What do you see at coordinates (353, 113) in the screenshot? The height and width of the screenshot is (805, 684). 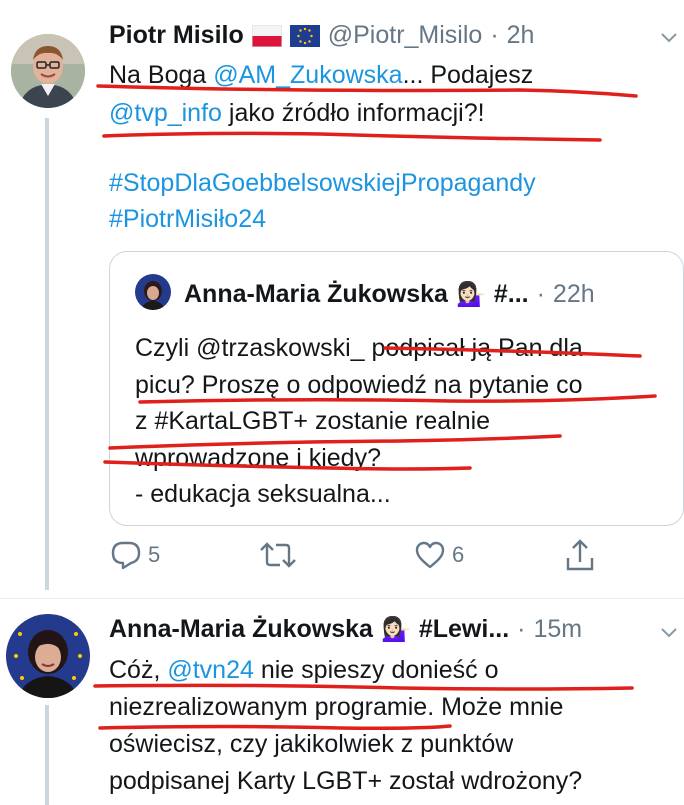 I see `text-segment: jako źródło informacji?!` at bounding box center [353, 113].